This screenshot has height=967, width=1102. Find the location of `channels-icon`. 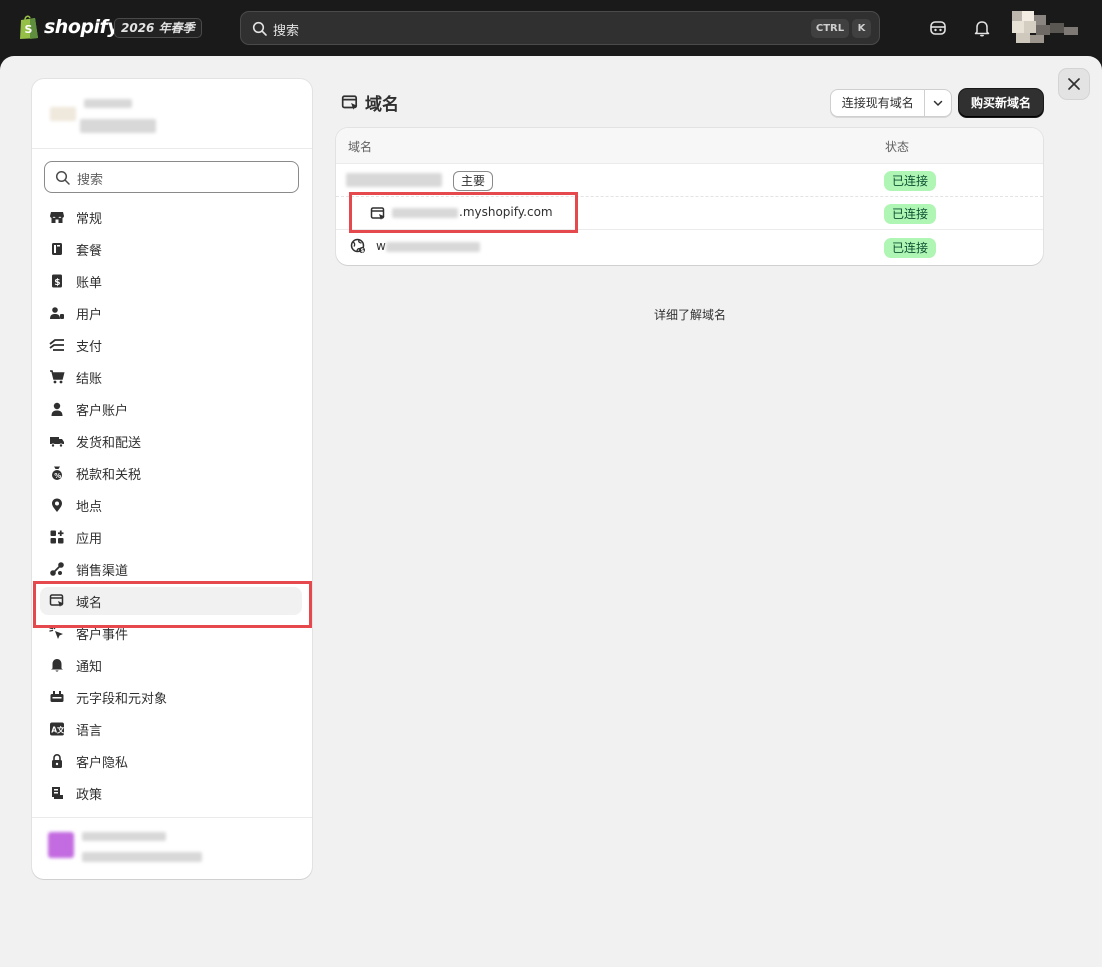

channels-icon is located at coordinates (57, 569).